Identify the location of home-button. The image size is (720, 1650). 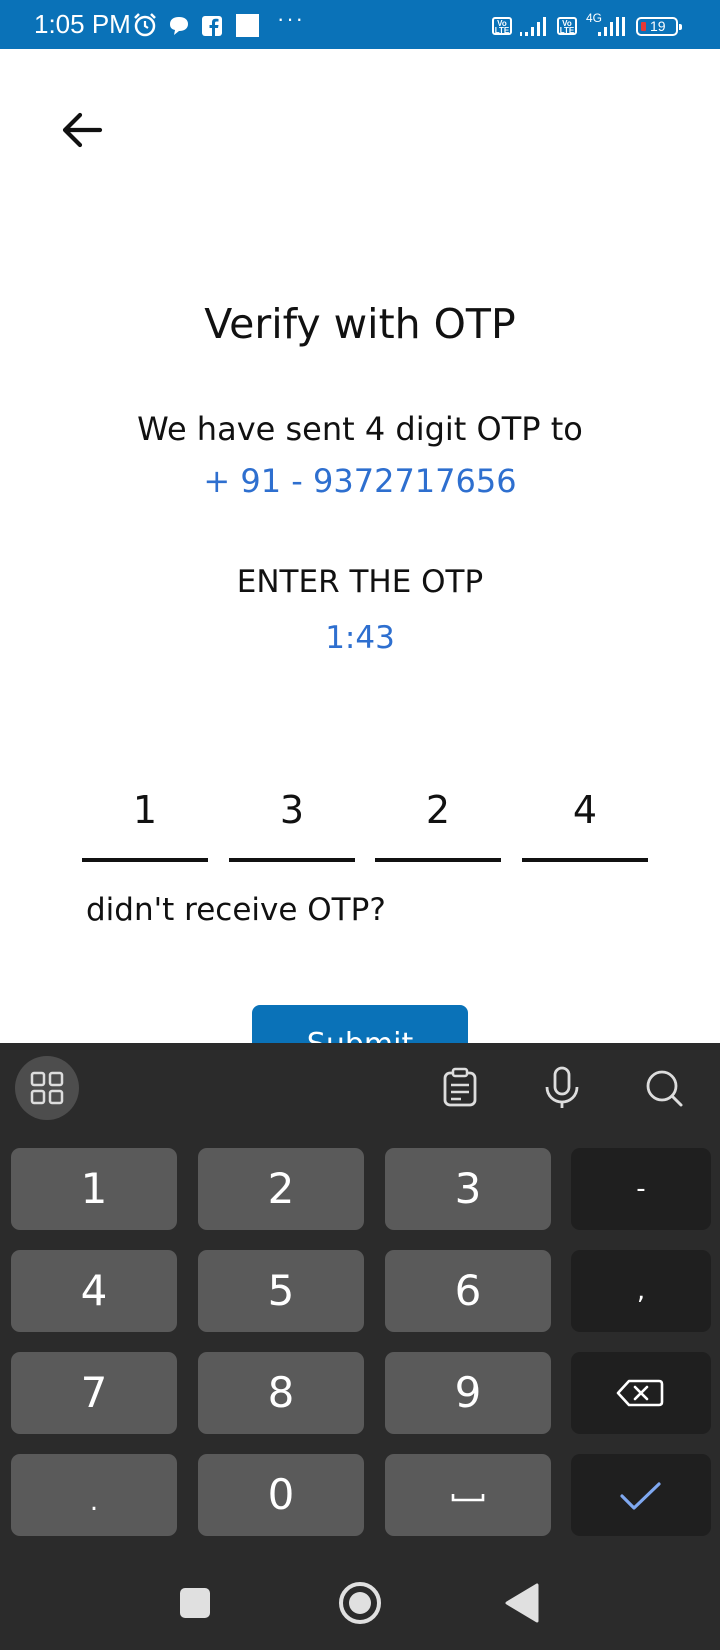
(360, 1603).